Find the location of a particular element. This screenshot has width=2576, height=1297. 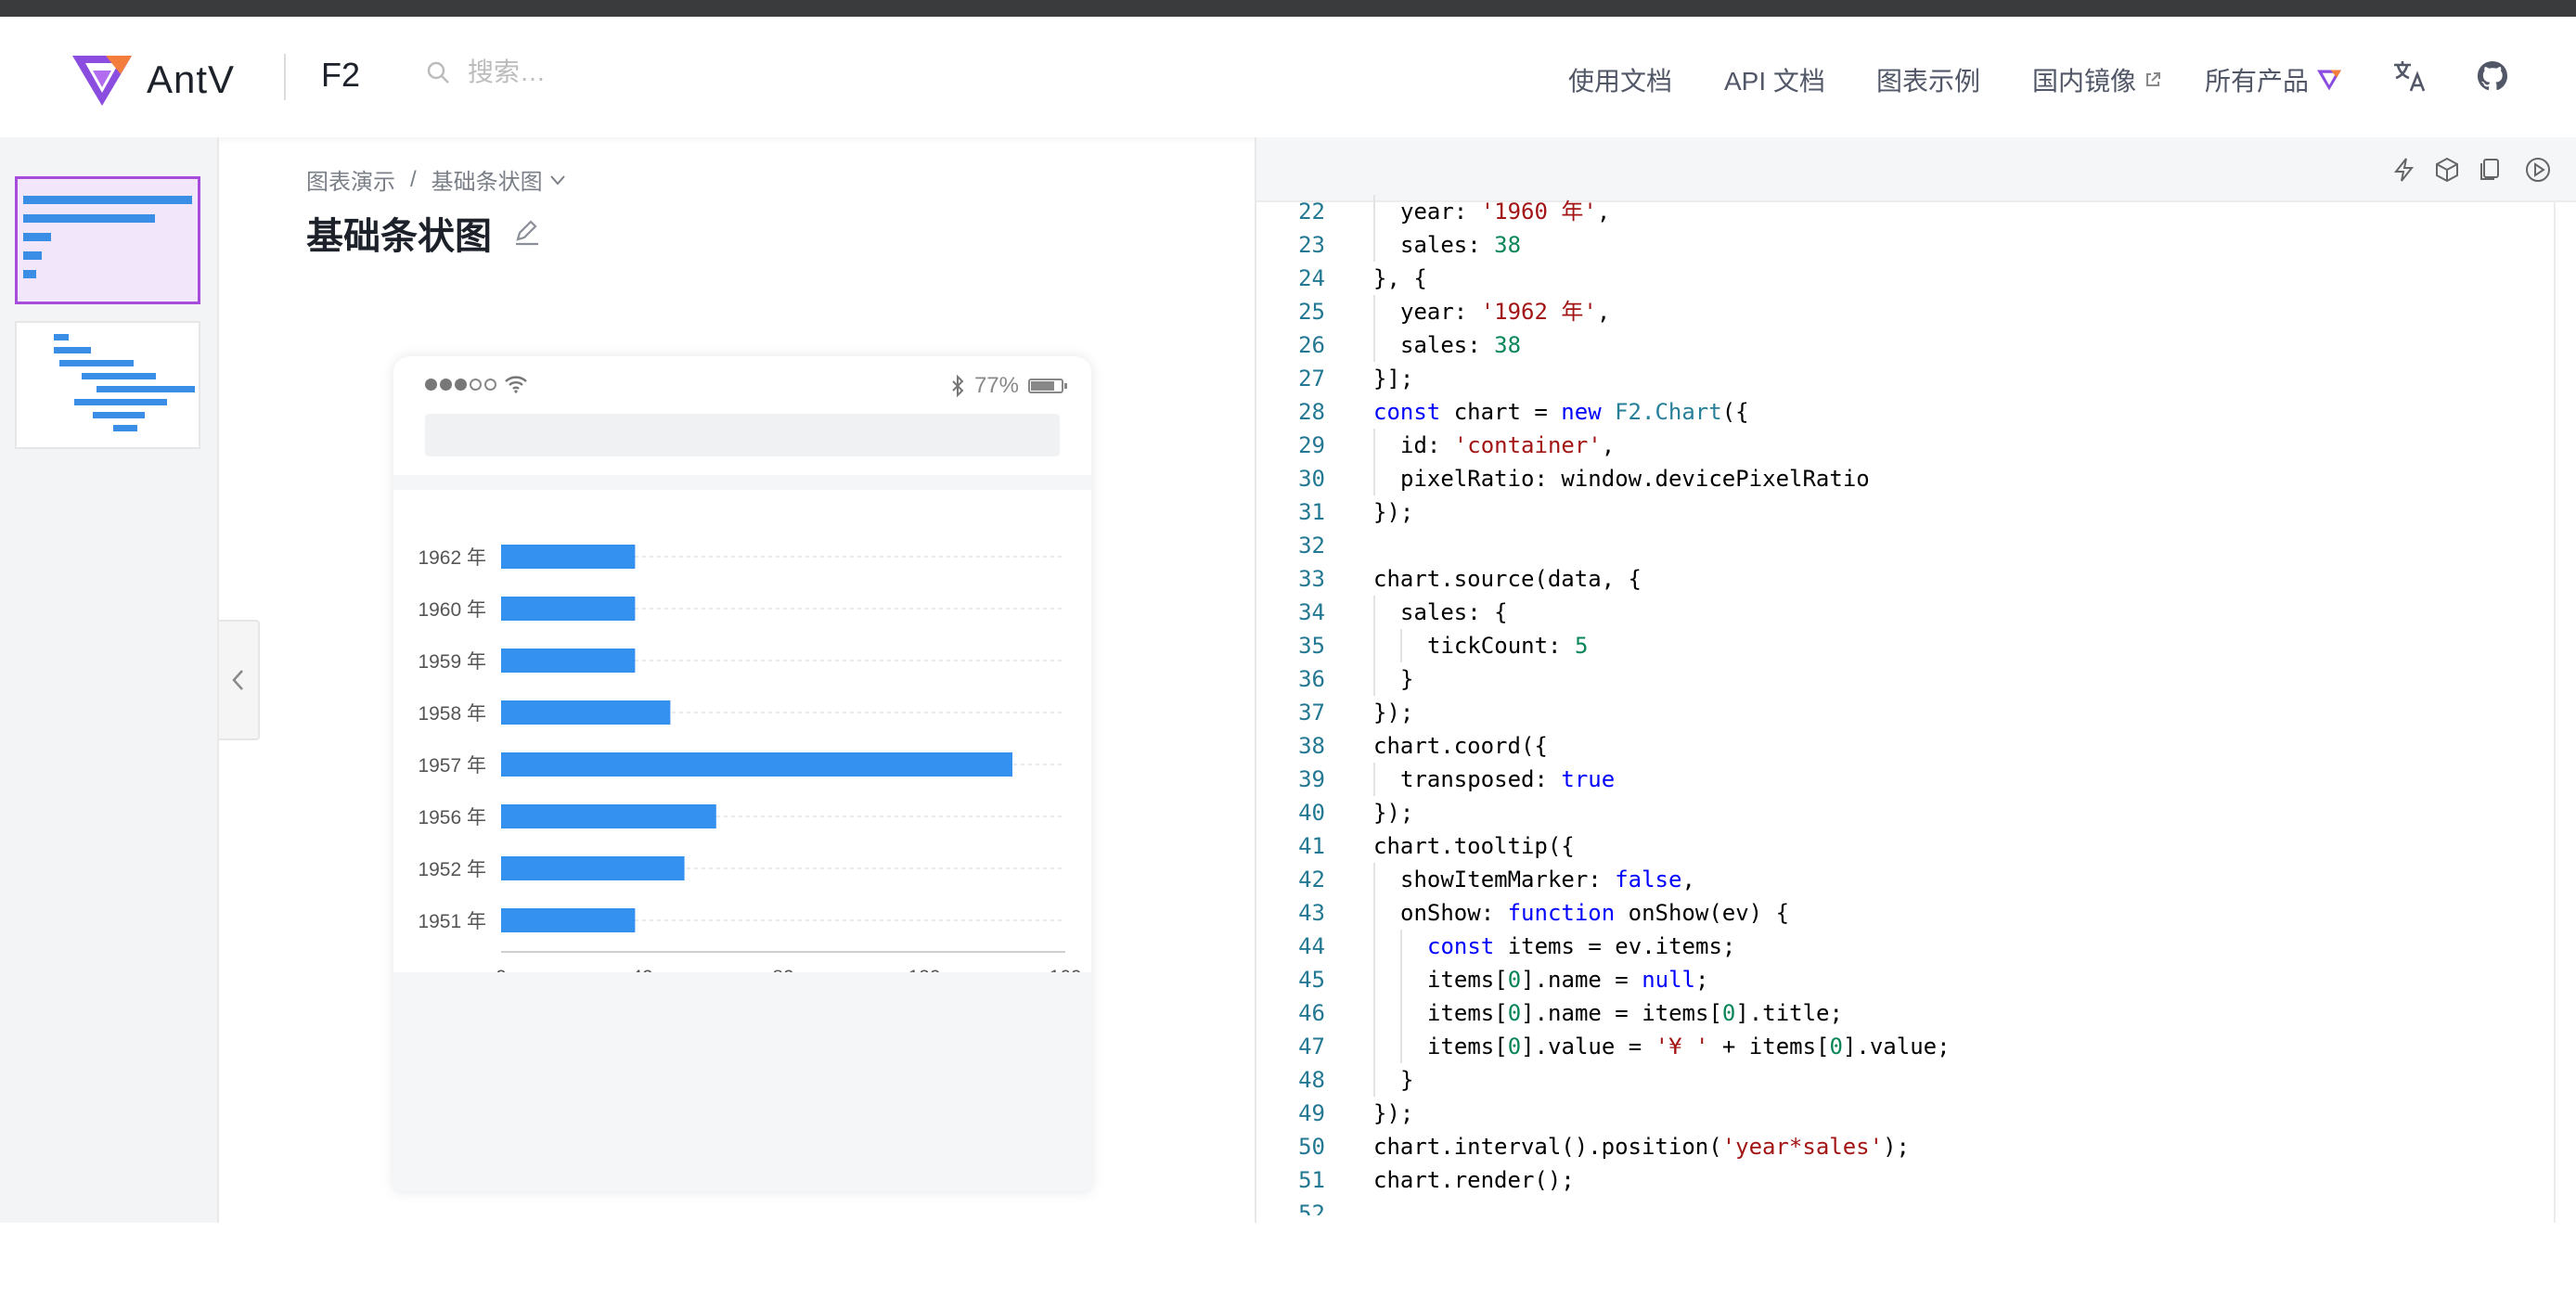

breadcrumb: 图表演示 / 基础条状图 is located at coordinates (436, 180).